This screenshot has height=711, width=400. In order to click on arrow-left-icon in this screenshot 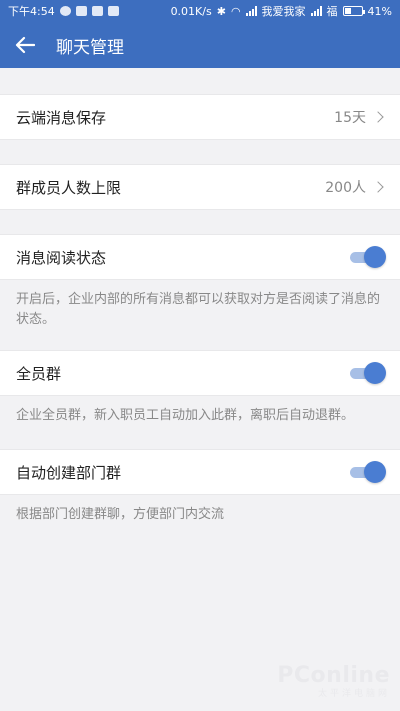, I will do `click(25, 45)`.